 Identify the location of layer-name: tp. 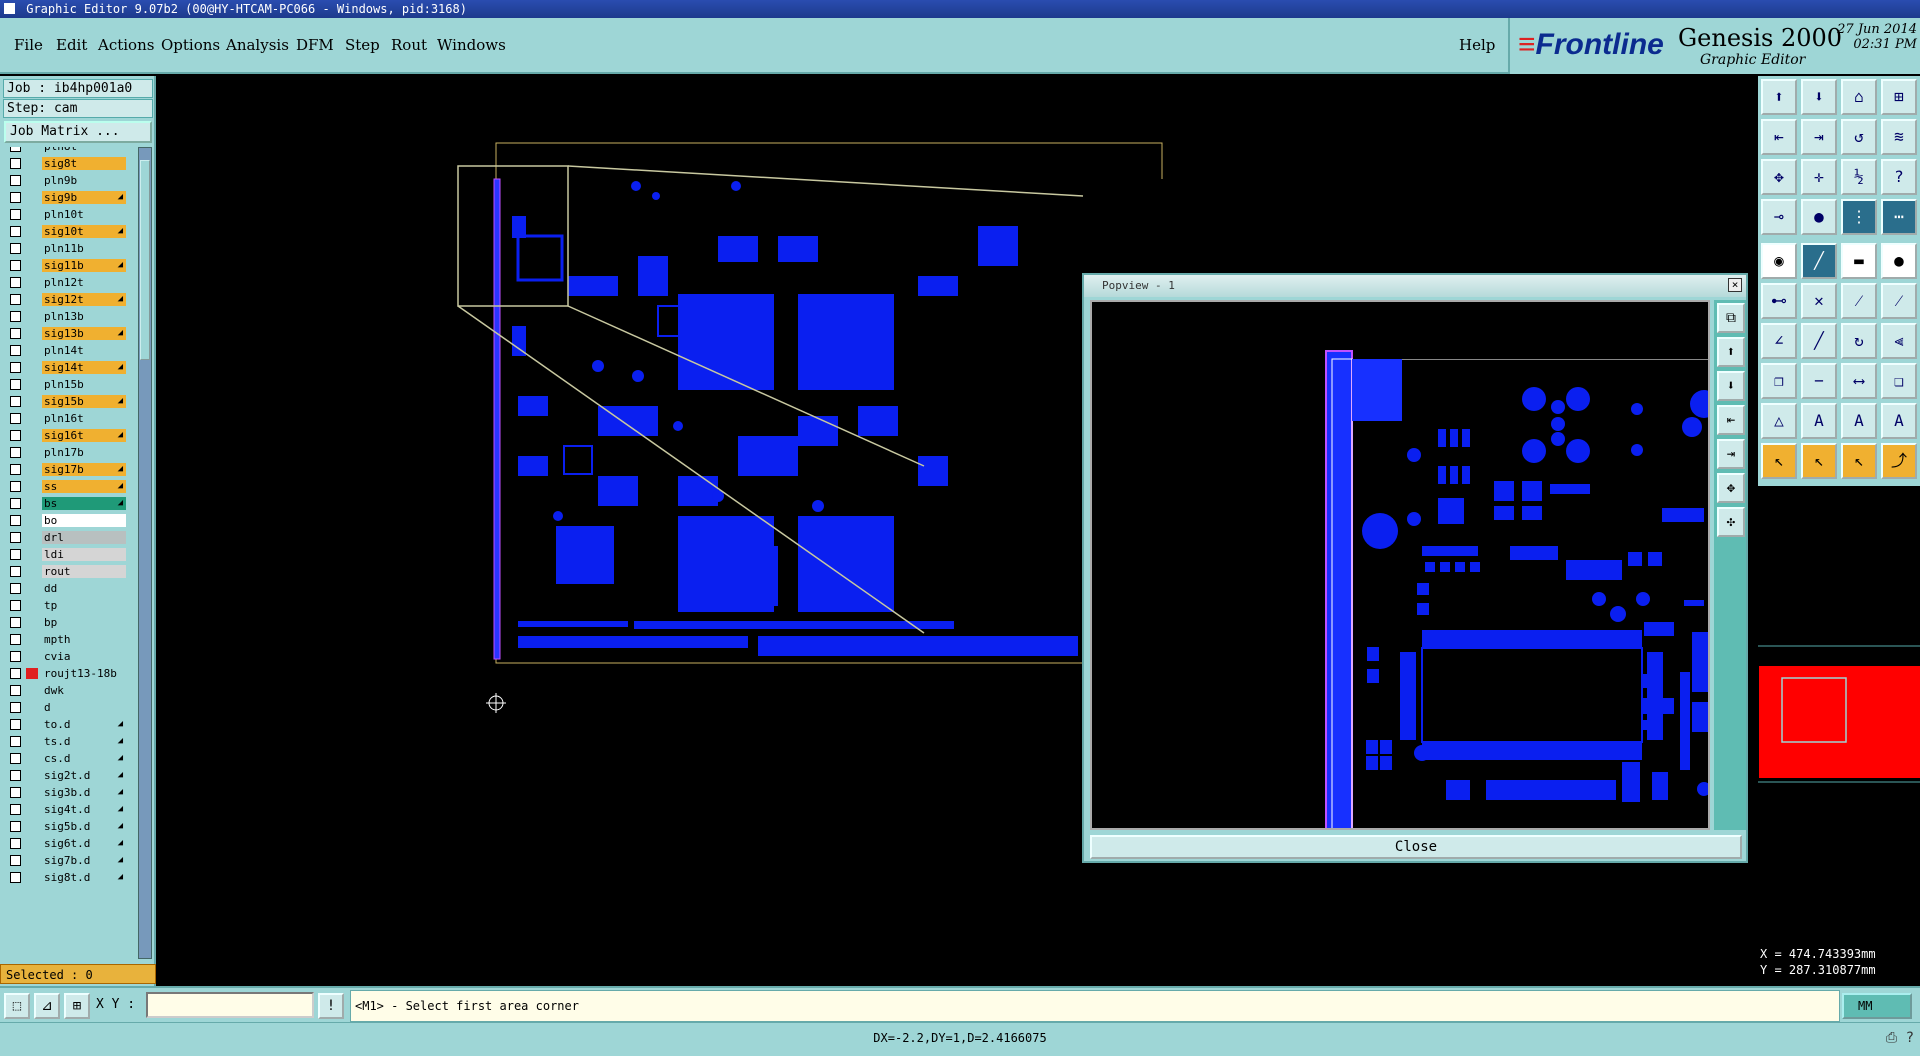
(84, 605).